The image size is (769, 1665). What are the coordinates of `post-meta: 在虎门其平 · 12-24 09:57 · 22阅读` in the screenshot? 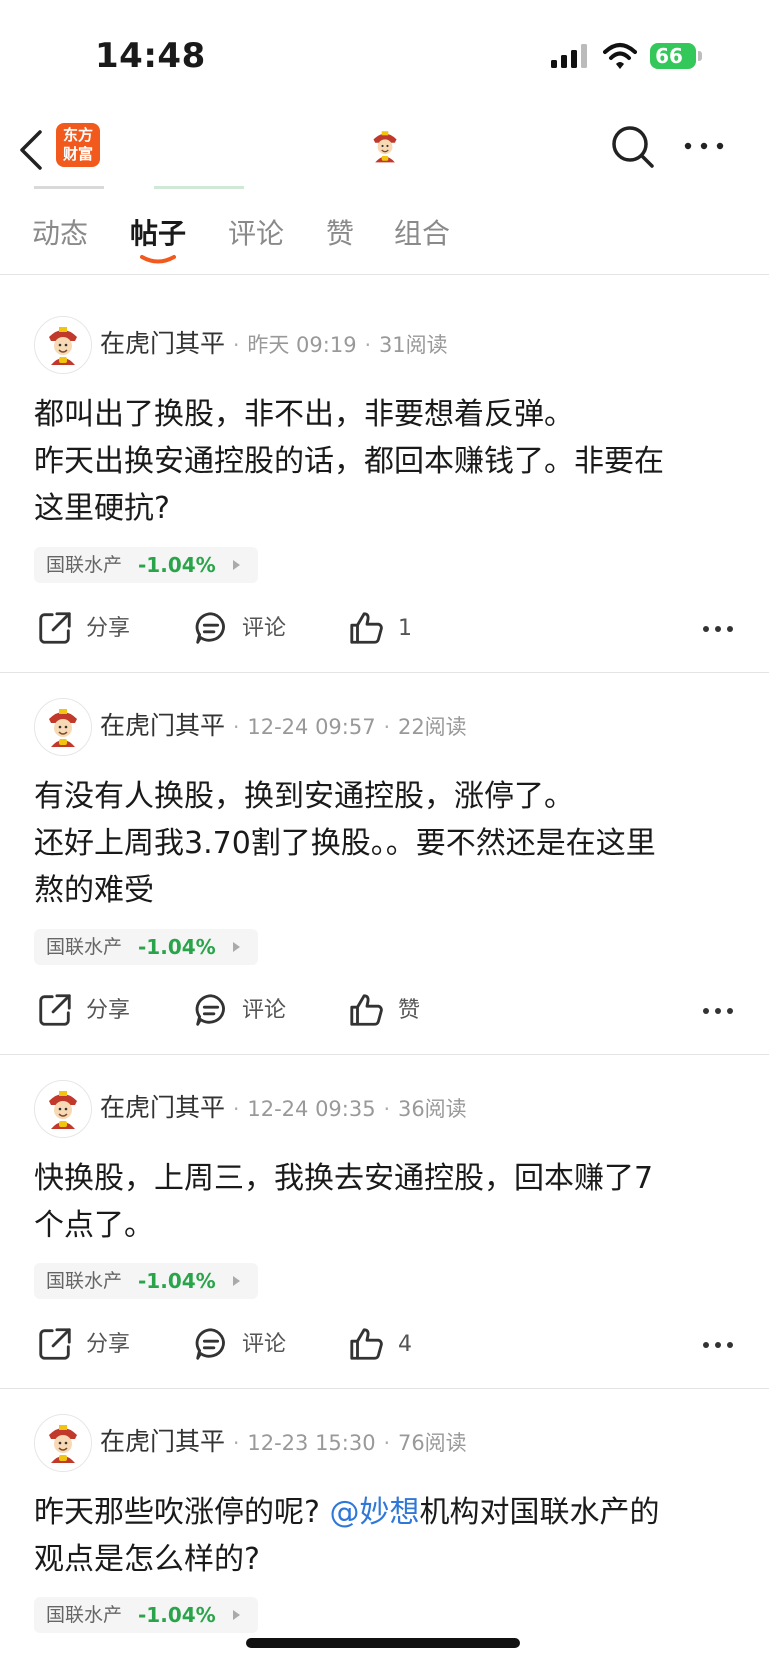 It's located at (283, 725).